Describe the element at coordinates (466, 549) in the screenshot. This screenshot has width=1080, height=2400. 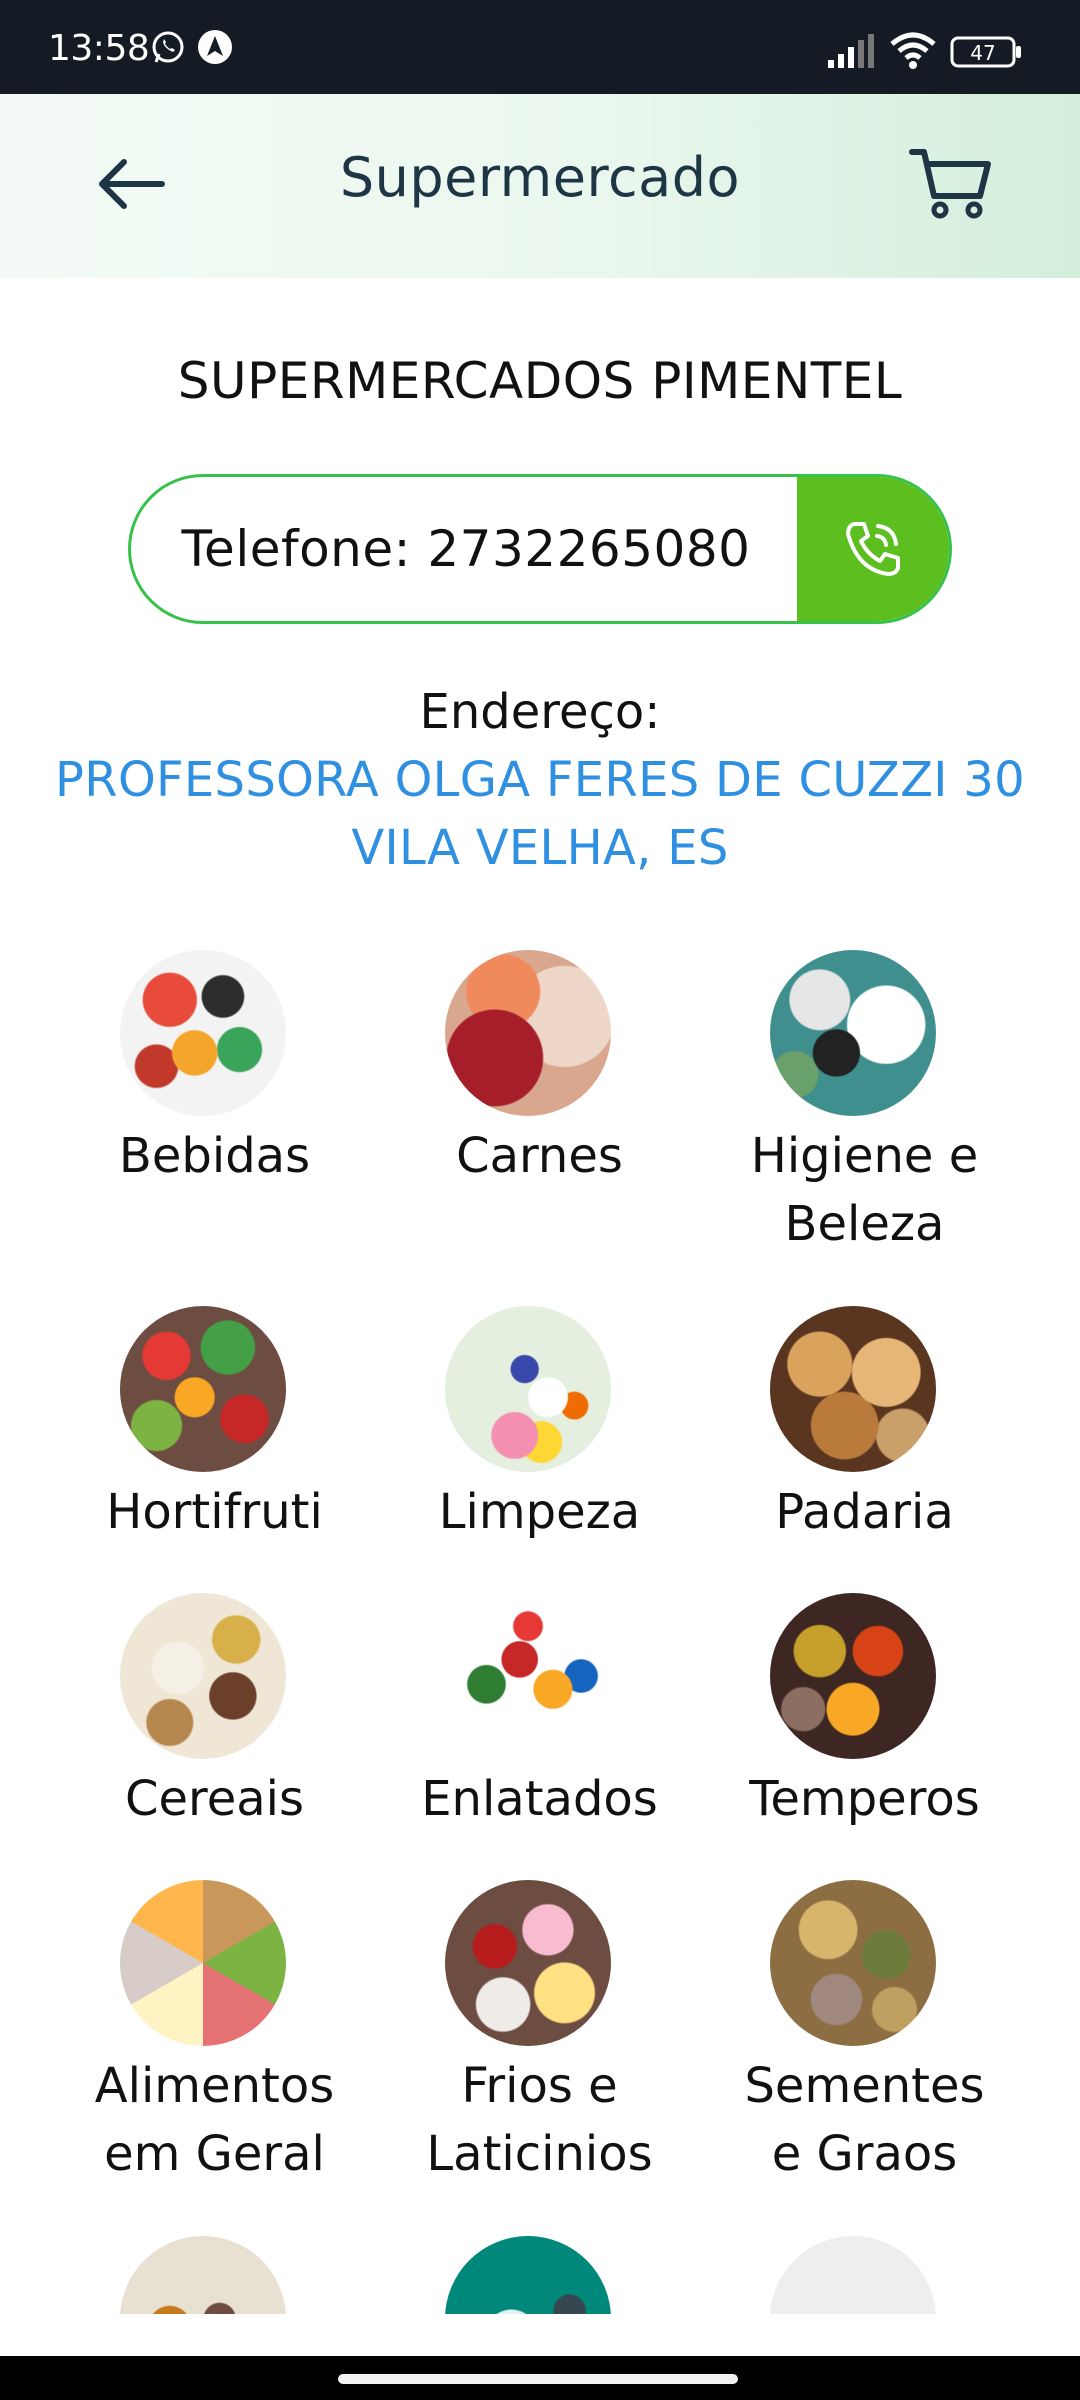
I see `phone-number: Telefone: 2732265080` at that location.